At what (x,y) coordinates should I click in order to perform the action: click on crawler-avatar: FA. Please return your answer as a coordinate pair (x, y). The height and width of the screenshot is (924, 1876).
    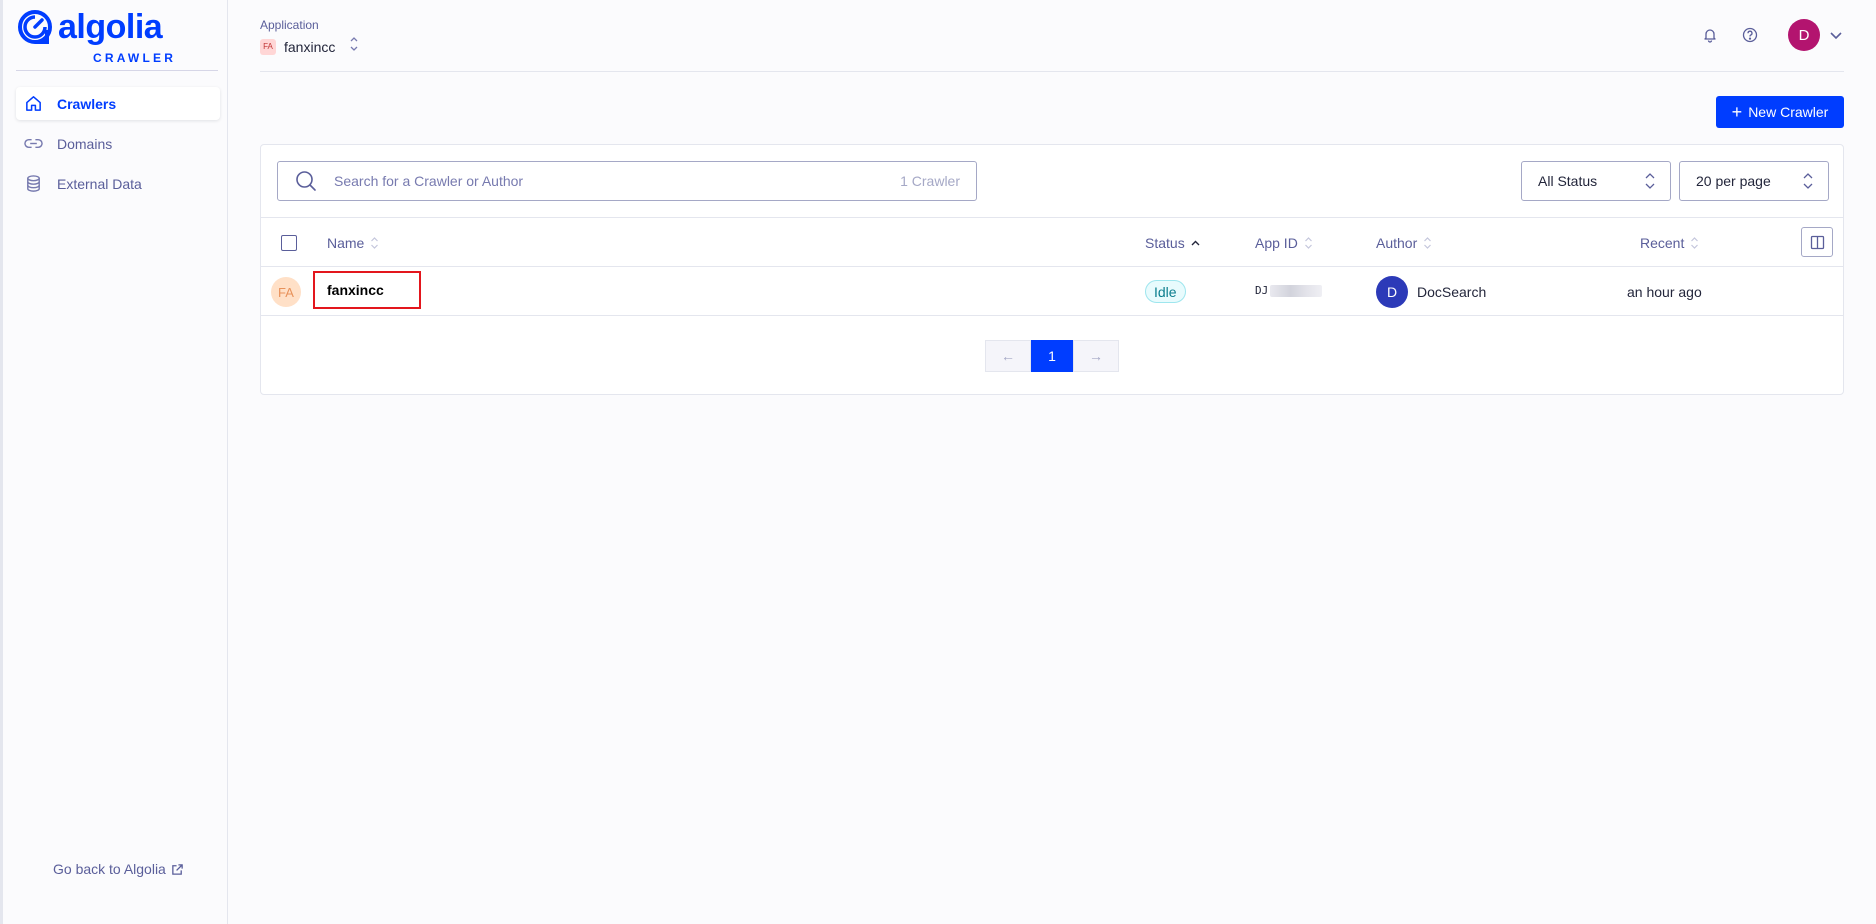
    Looking at the image, I should click on (286, 292).